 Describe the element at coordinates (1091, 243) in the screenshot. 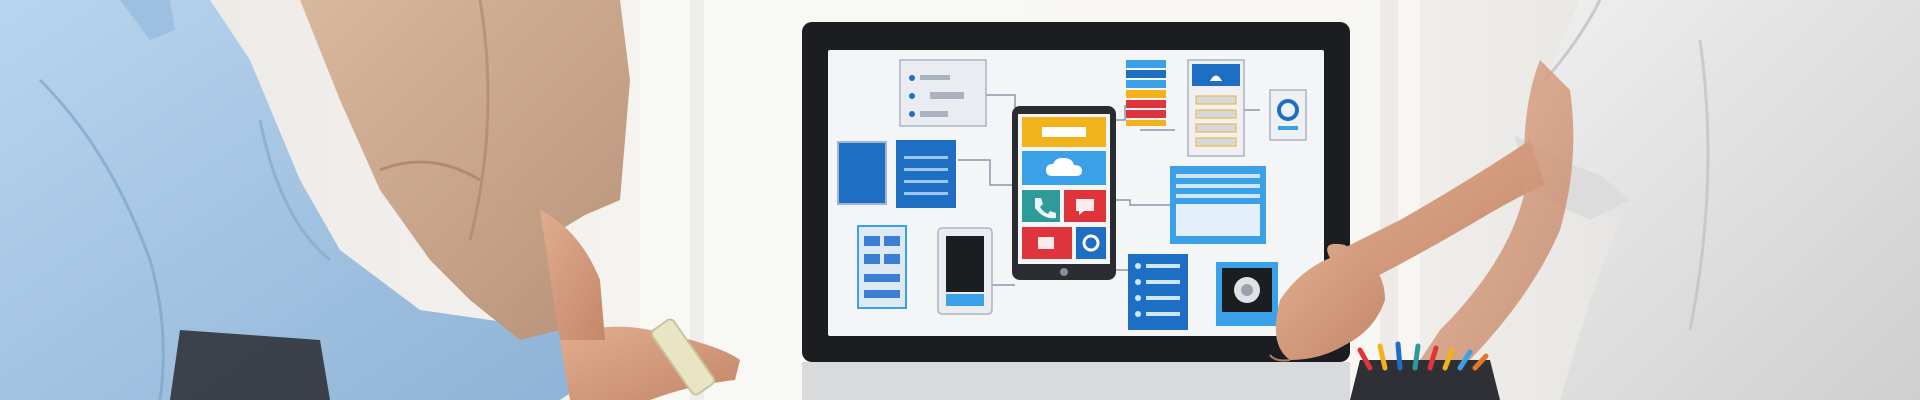

I see `blue-tile` at that location.